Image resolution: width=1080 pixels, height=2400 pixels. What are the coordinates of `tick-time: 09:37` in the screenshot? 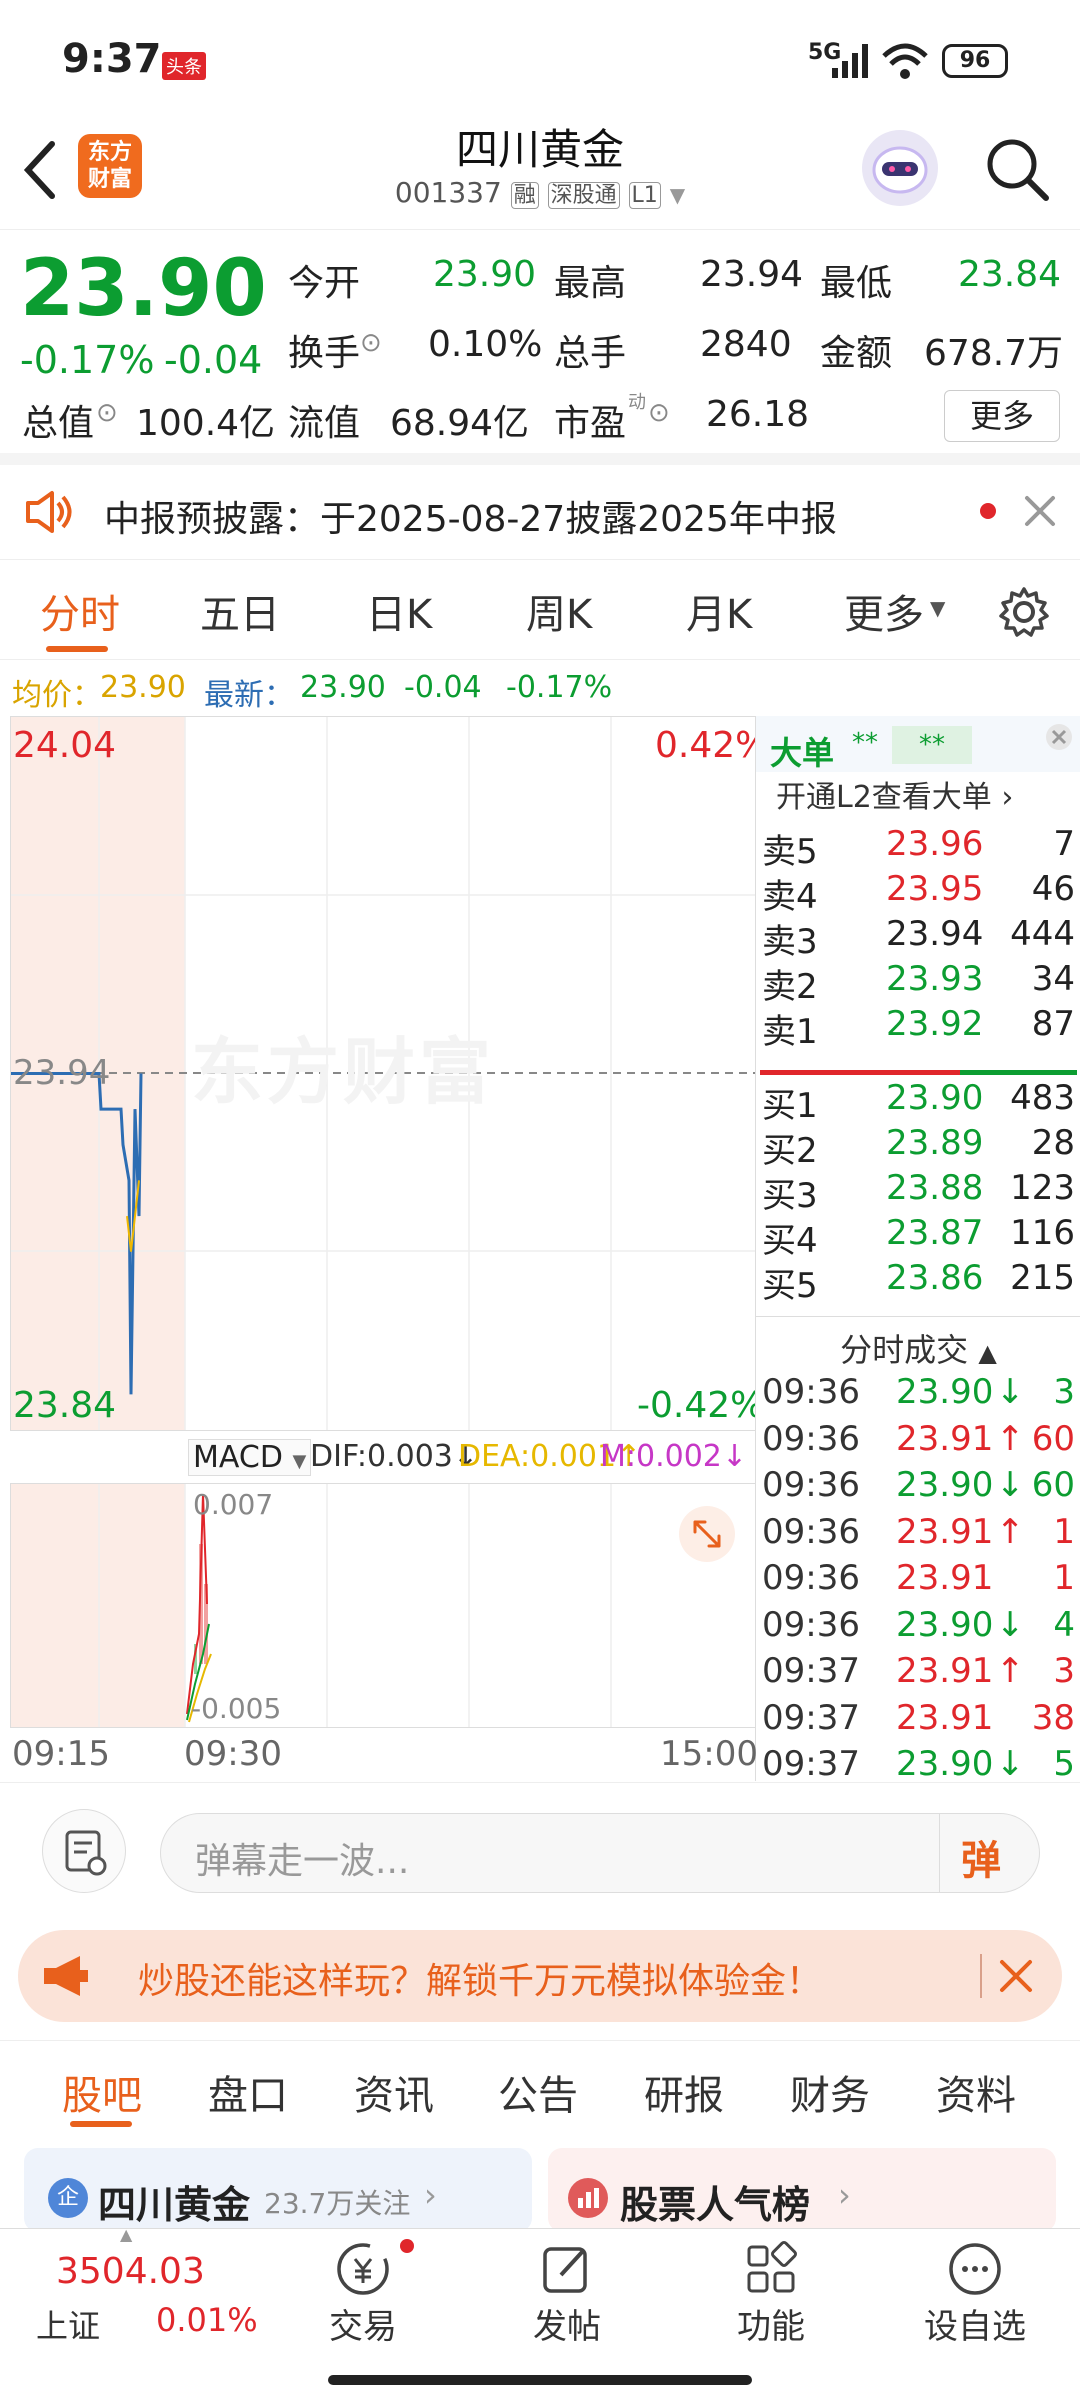 It's located at (811, 1717).